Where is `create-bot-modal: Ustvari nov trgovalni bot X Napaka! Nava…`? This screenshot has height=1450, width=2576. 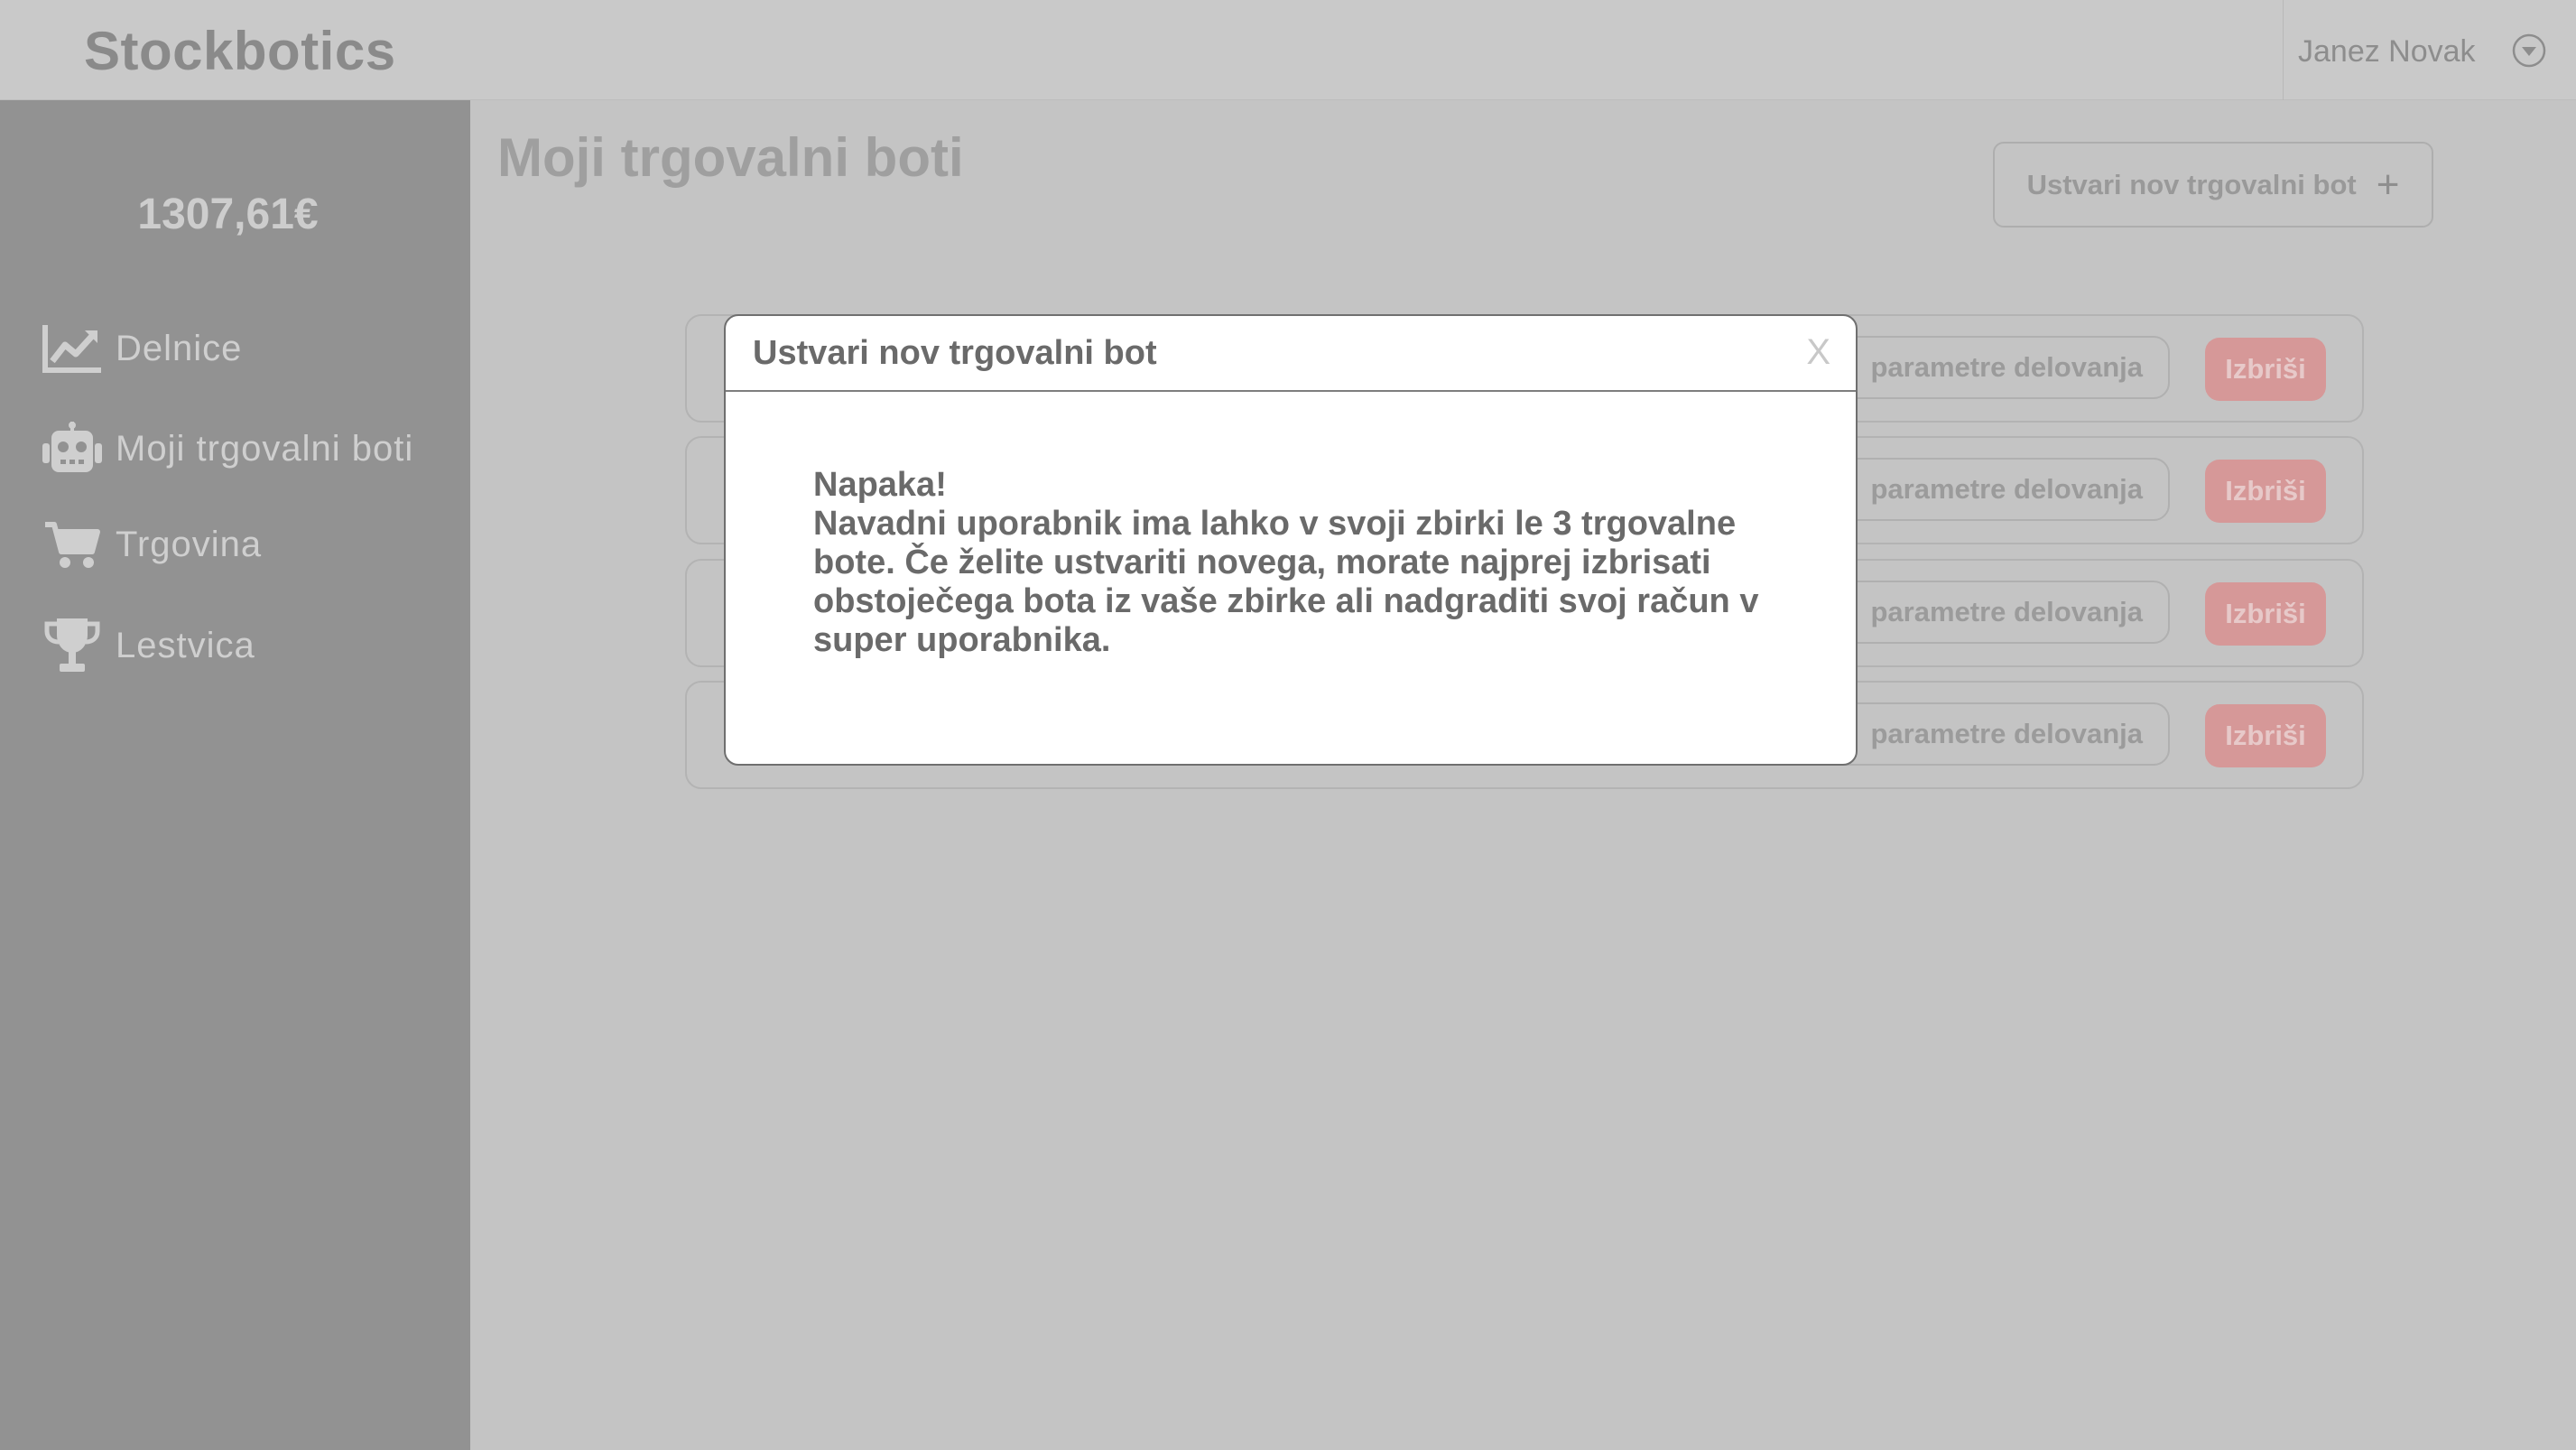 create-bot-modal: Ustvari nov trgovalni bot X Napaka! Nava… is located at coordinates (1291, 540).